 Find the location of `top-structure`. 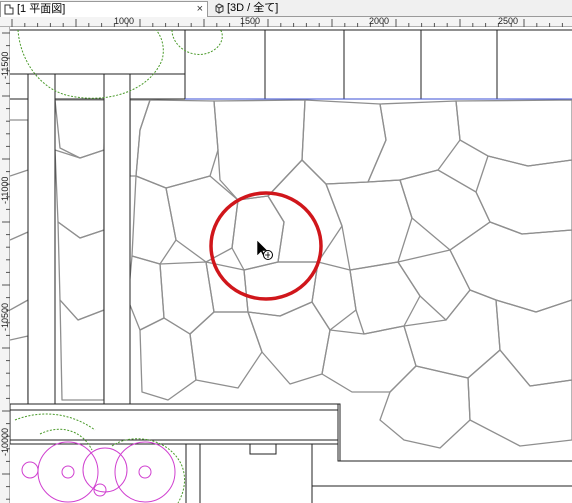

top-structure is located at coordinates (291, 64).